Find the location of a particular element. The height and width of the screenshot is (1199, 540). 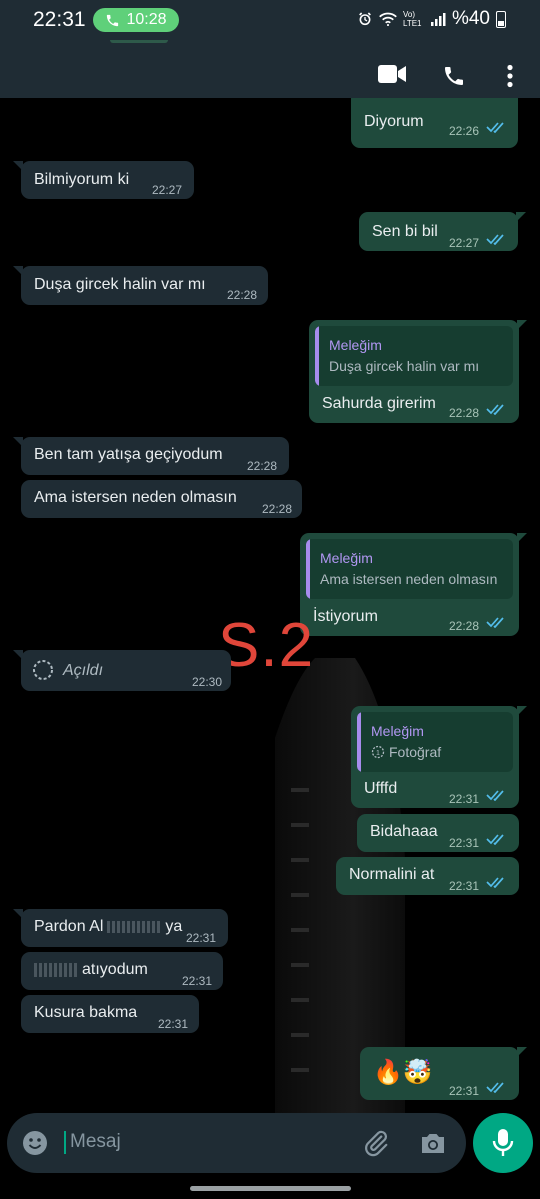

message-incoming: Duşa gircek halin var mı 22:28 is located at coordinates (140, 285).